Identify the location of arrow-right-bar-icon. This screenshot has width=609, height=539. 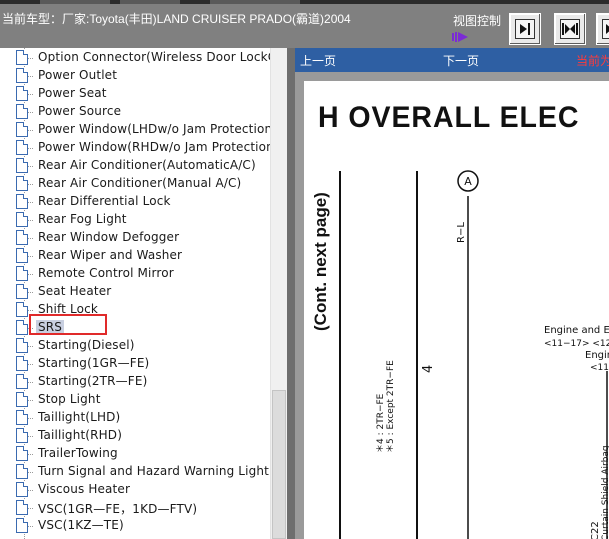
(525, 29).